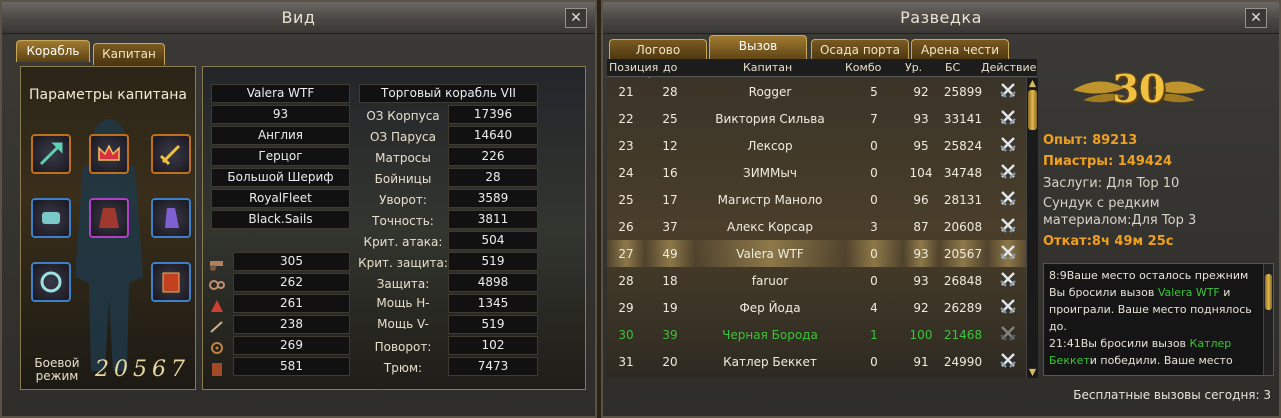 The width and height of the screenshot is (1281, 418). I want to click on view-window-title: Вид, so click(298, 18).